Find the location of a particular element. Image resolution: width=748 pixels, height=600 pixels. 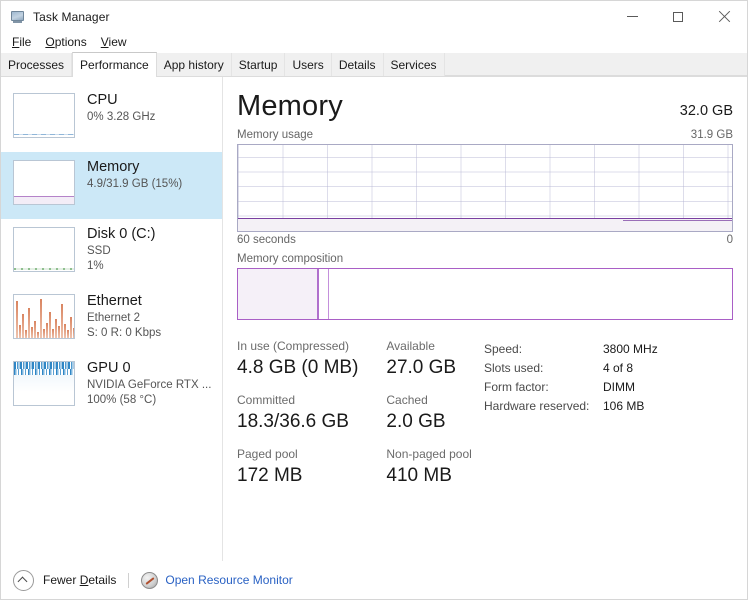

fewer-details-label: Fewer Details is located at coordinates (79, 580).